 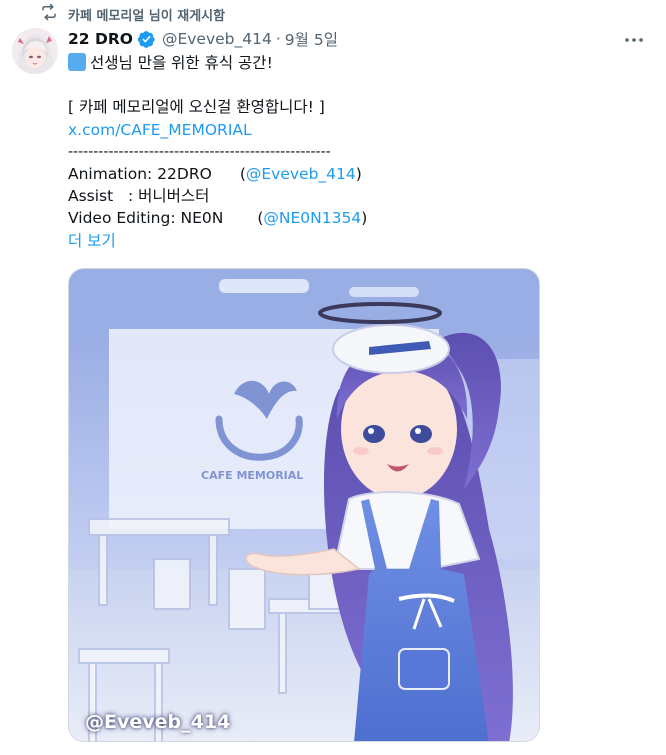 I want to click on tweet-credit-assist: Assist : 버니버스터, so click(x=139, y=196).